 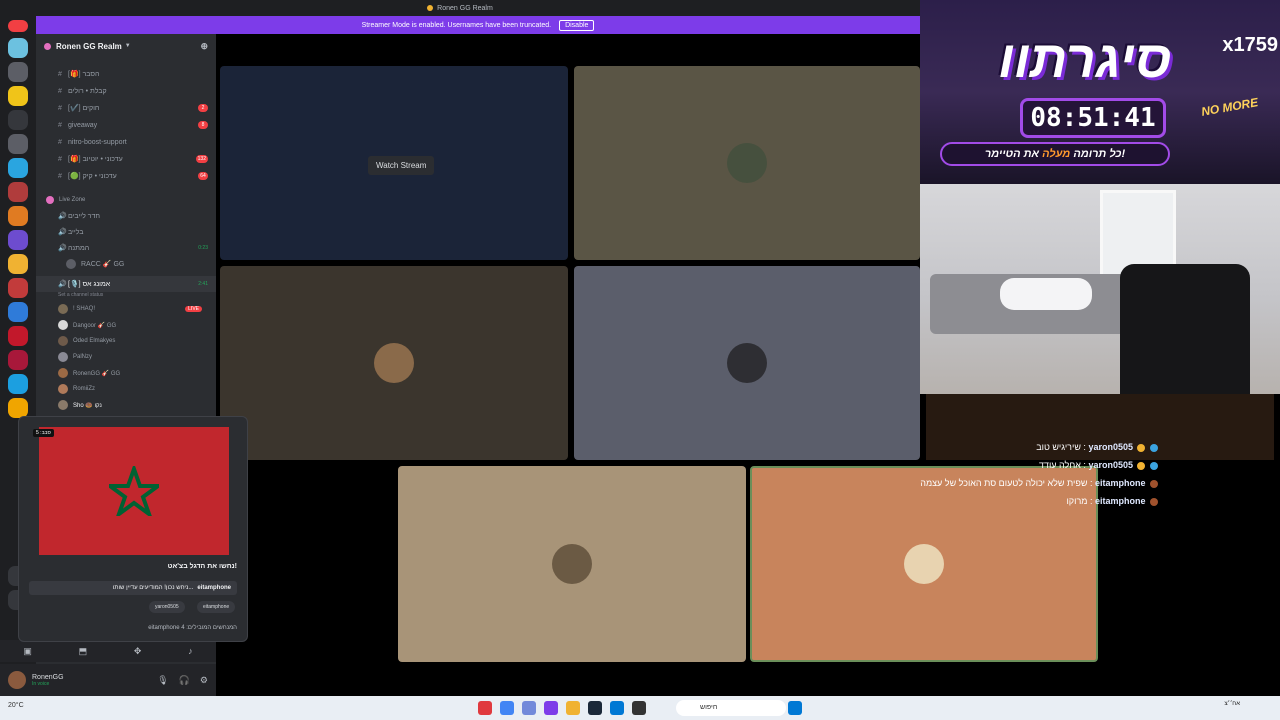 I want to click on guild-header: Ronen GG Realm ▼ ⊕, so click(x=126, y=46).